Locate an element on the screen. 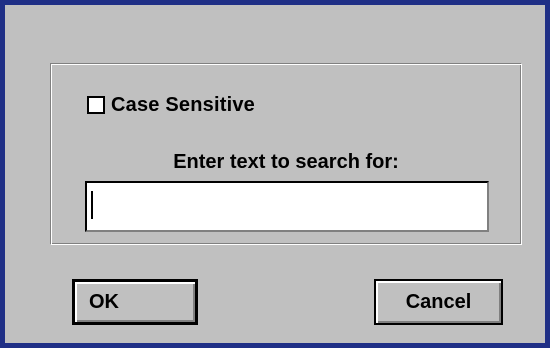 The width and height of the screenshot is (550, 348). case-sensitive-checkbox is located at coordinates (96, 105).